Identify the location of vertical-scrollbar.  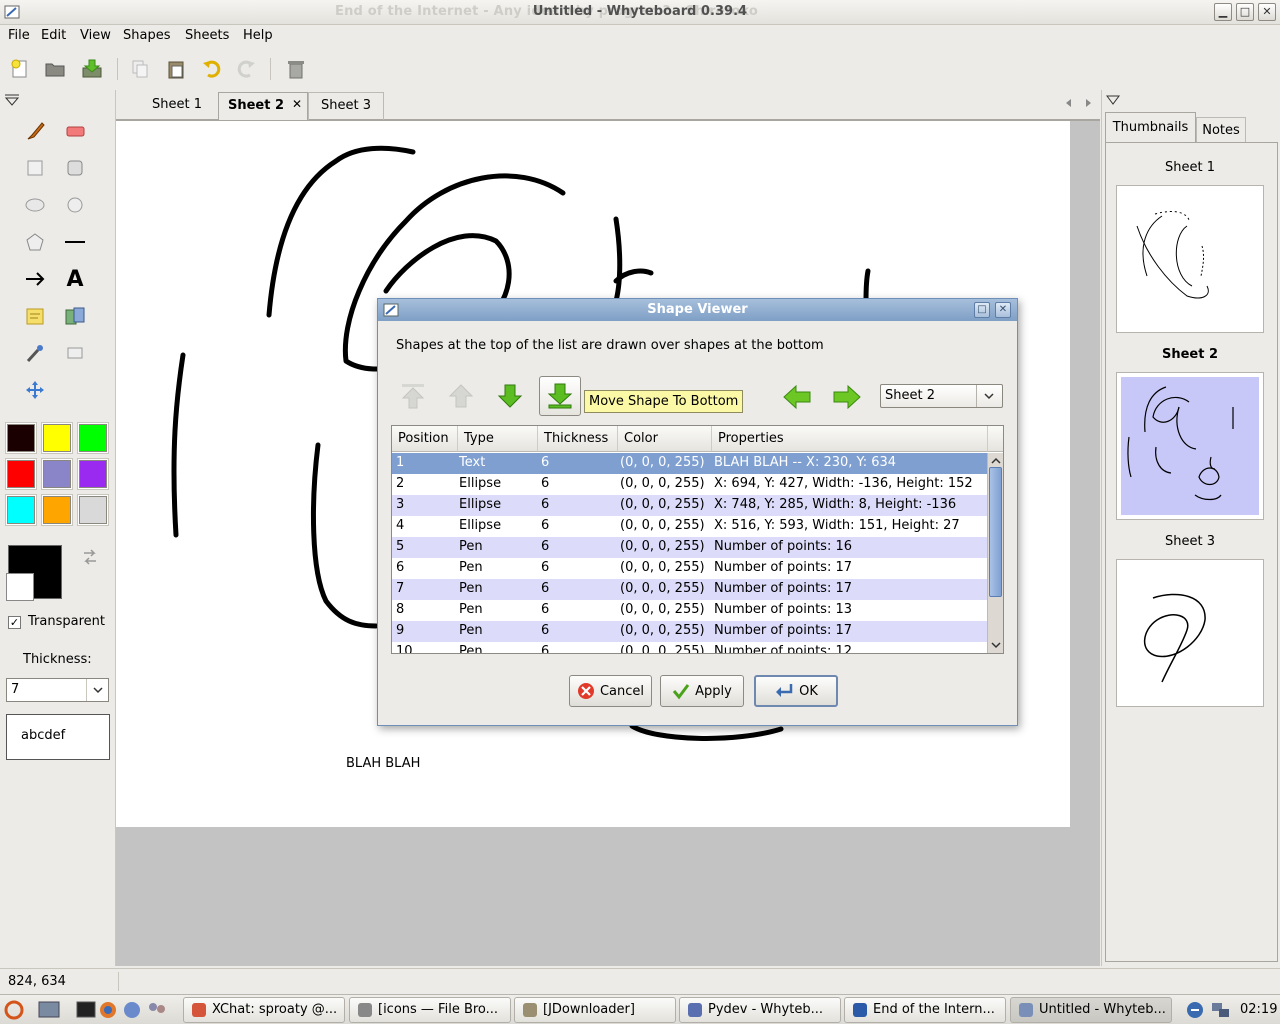
(995, 553).